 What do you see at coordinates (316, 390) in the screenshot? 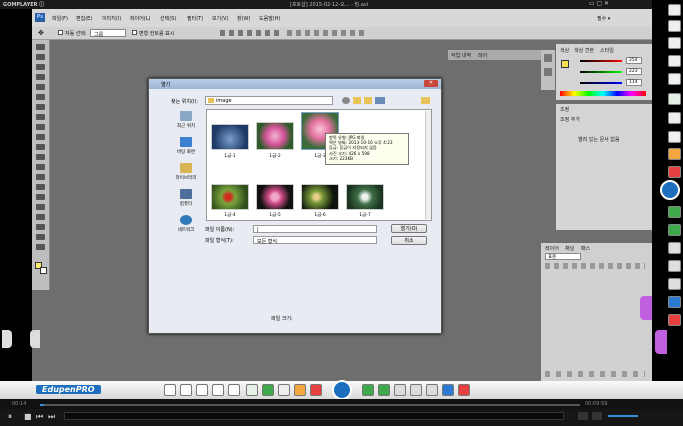
I see `bottom-settings-icon` at bounding box center [316, 390].